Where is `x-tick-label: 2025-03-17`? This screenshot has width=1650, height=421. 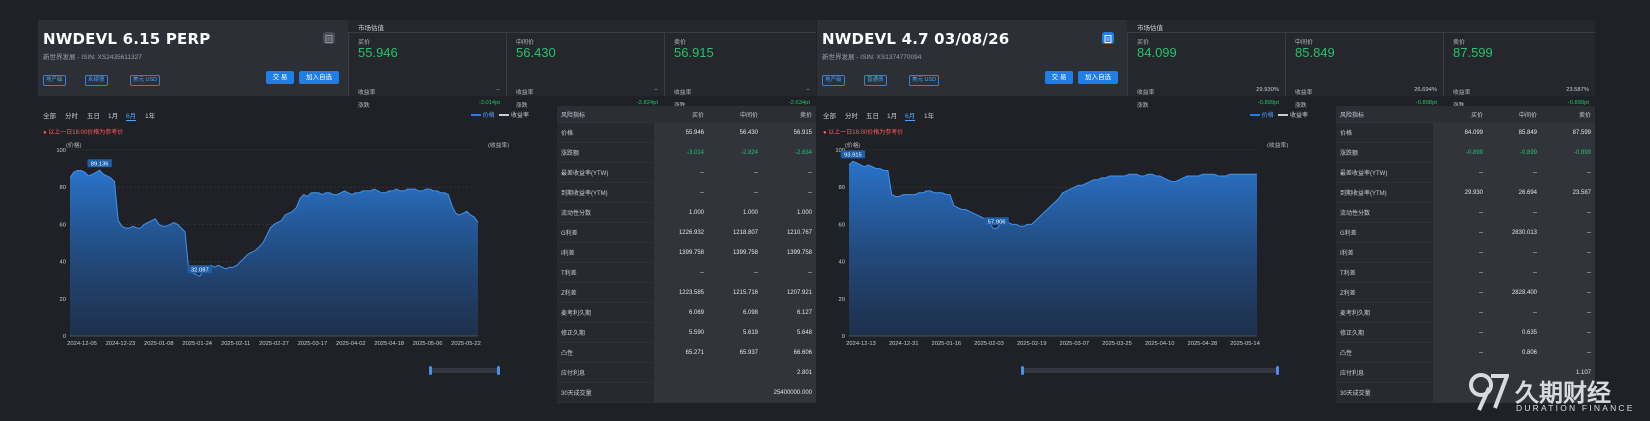
x-tick-label: 2025-03-17 is located at coordinates (313, 344).